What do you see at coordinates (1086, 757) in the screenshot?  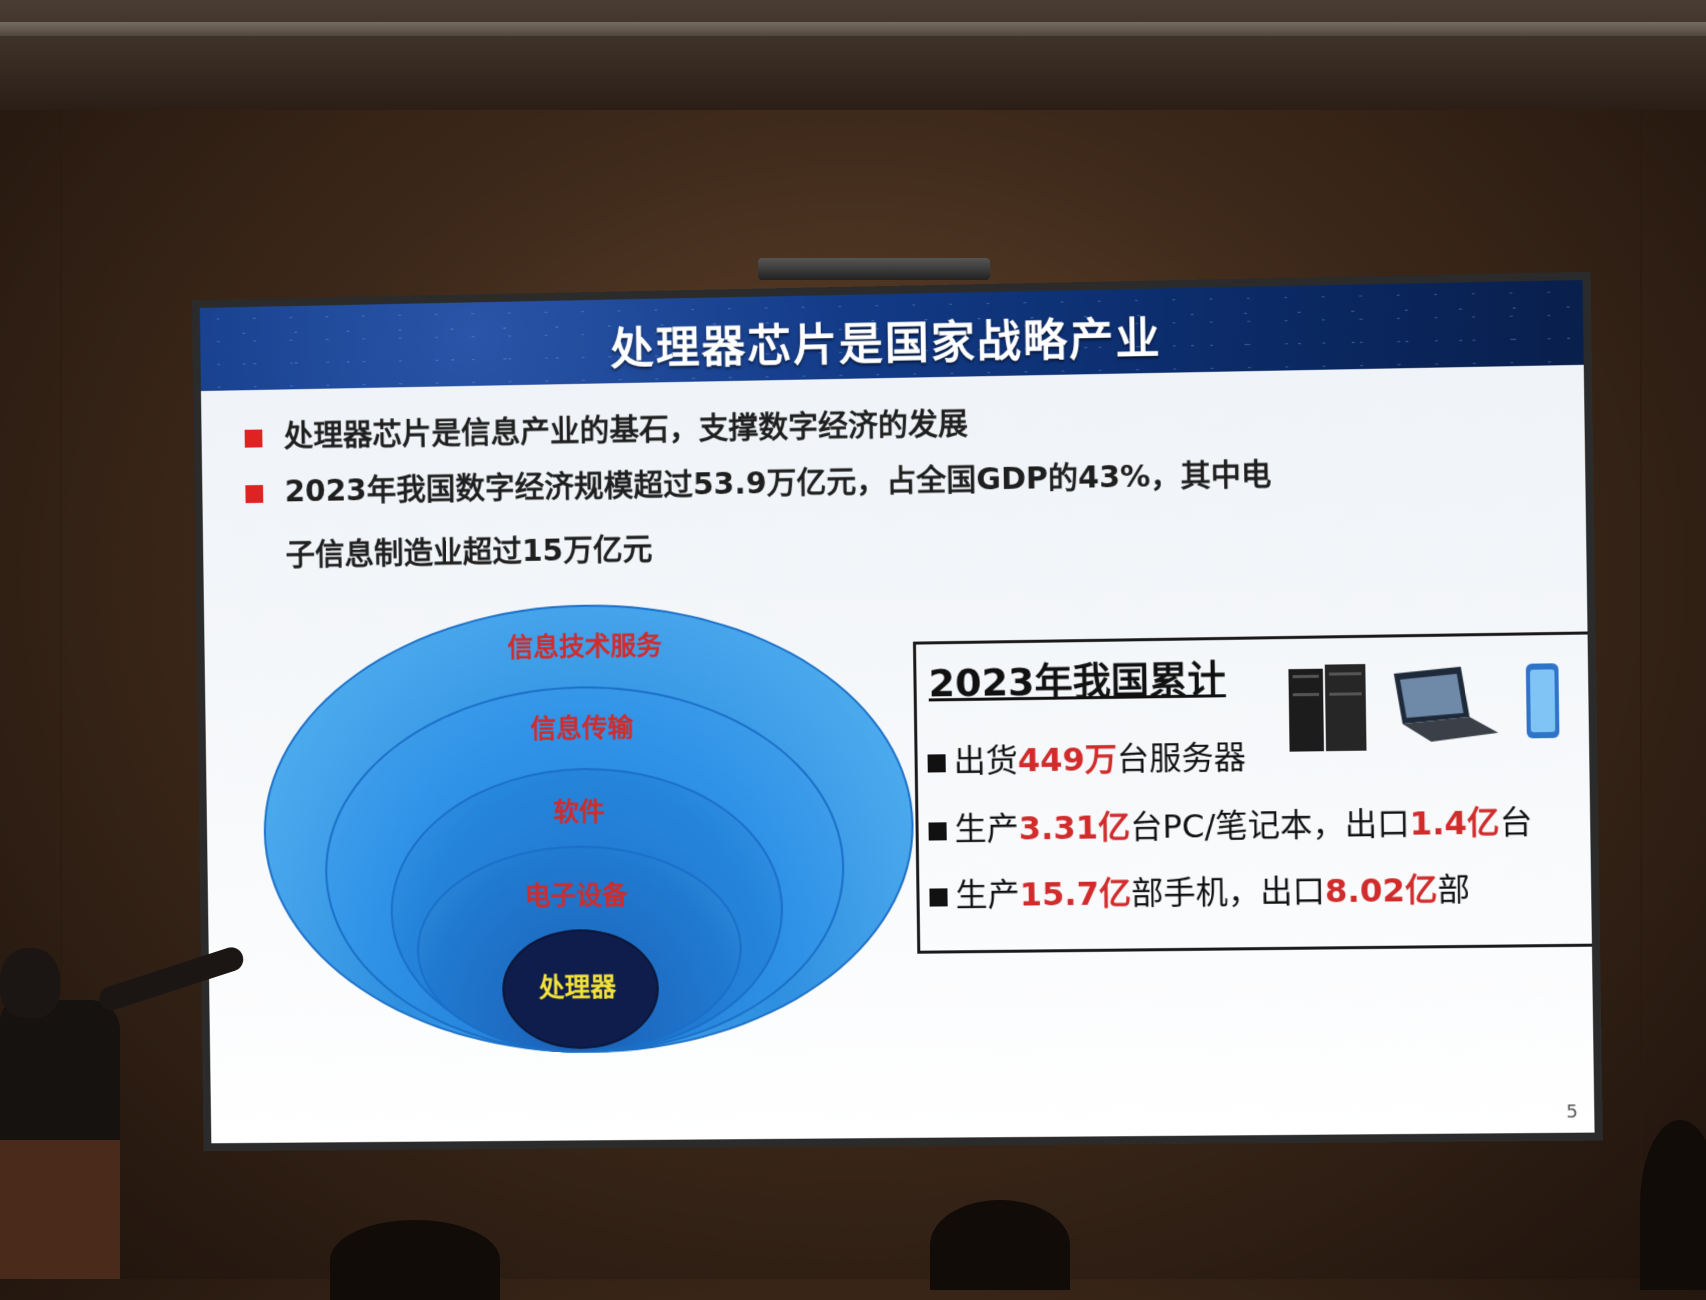 I see `stat-line-servers: 出货449万台服务器` at bounding box center [1086, 757].